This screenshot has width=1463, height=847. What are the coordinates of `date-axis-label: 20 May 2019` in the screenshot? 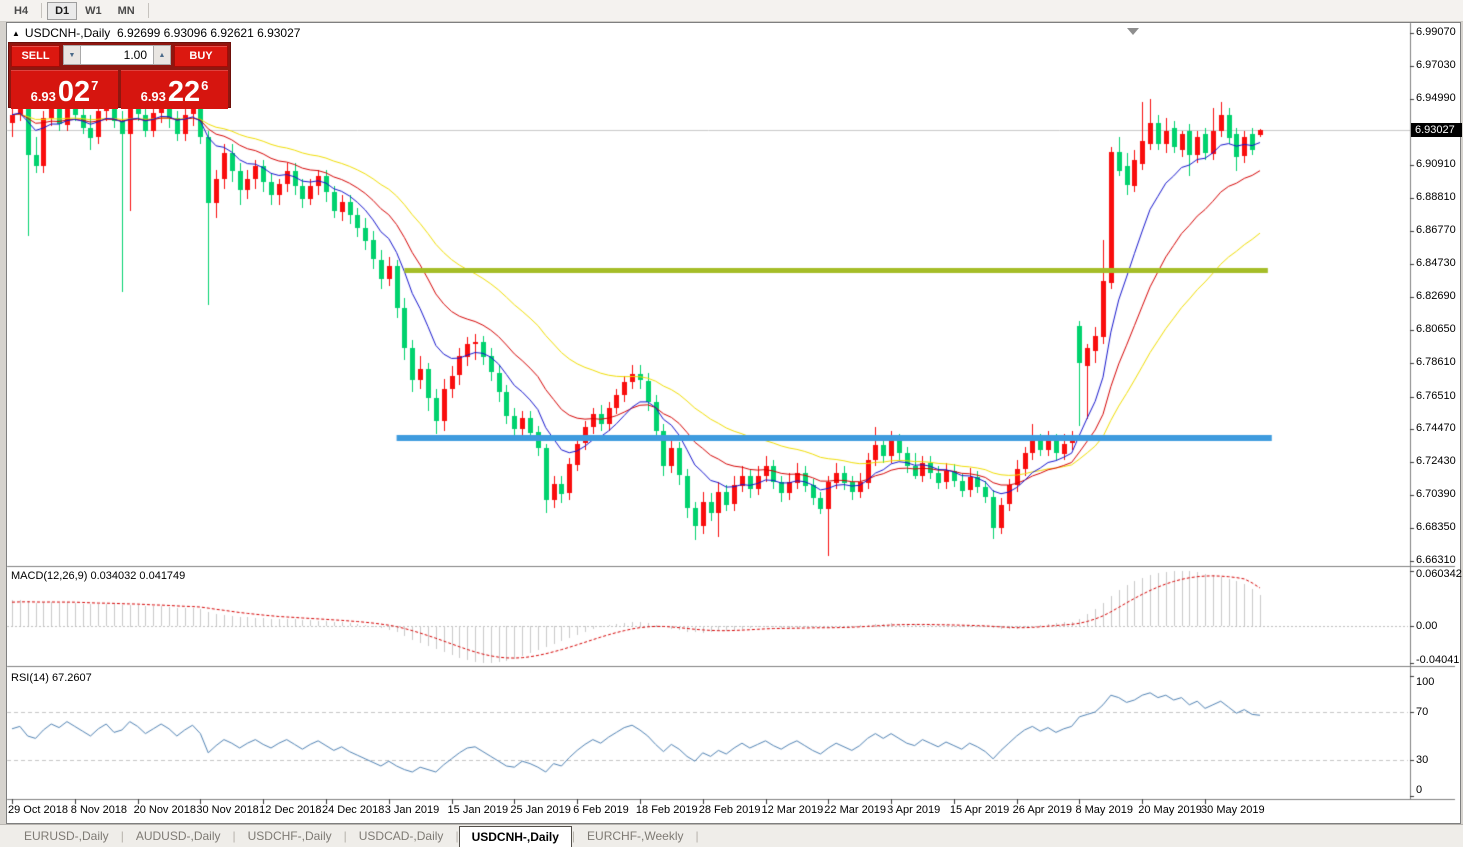 It's located at (1170, 810).